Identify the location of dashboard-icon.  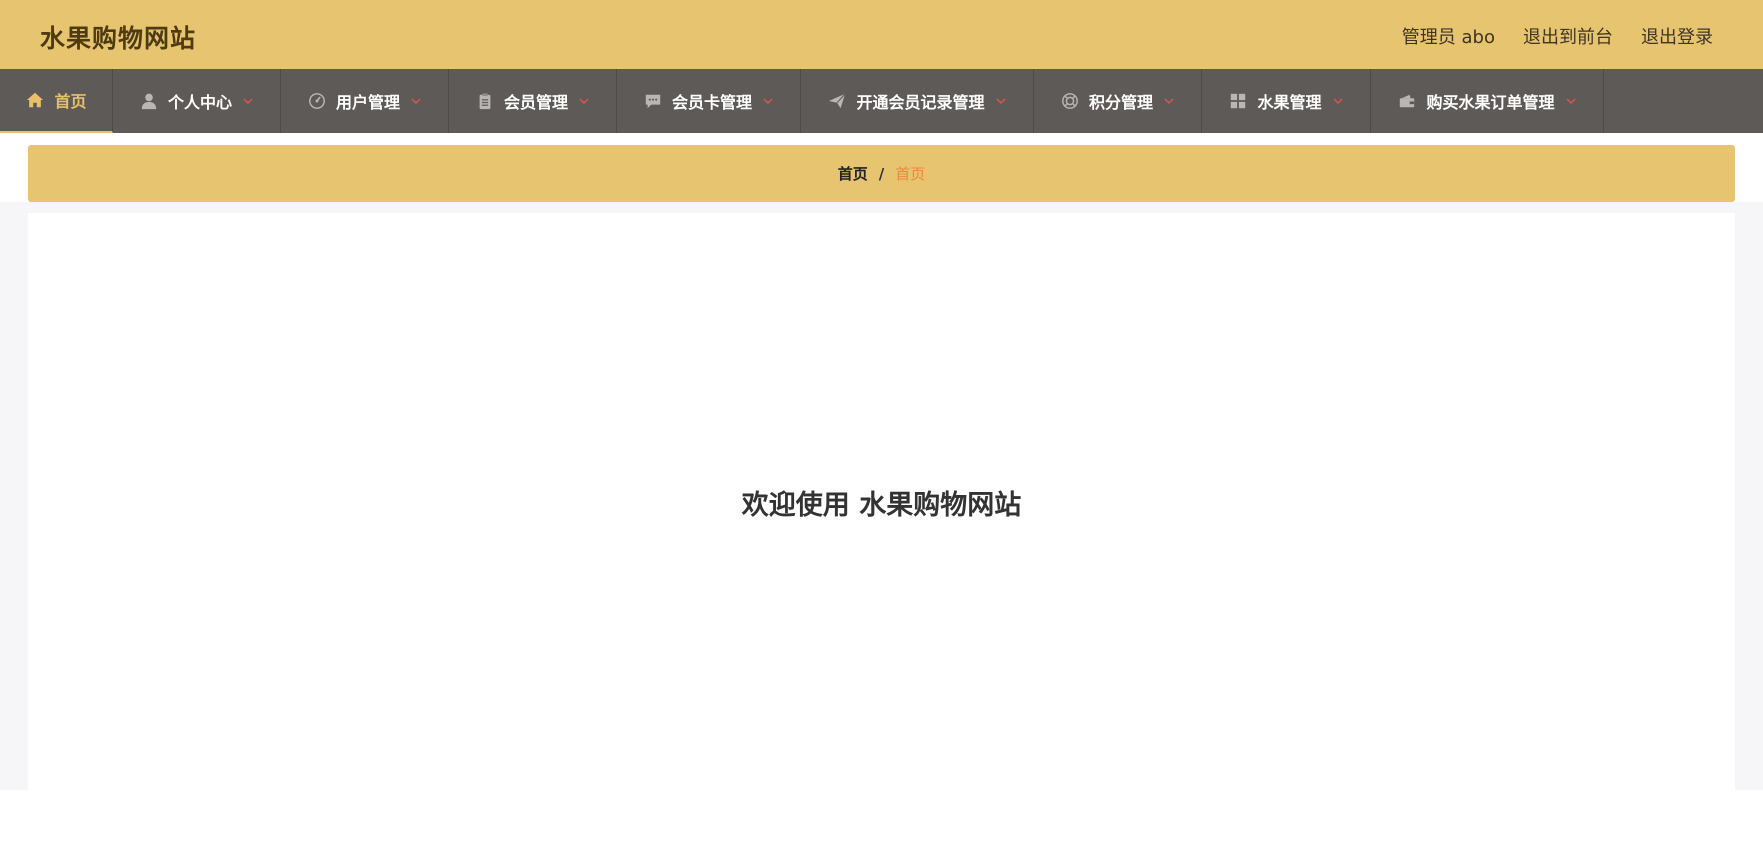
(317, 101).